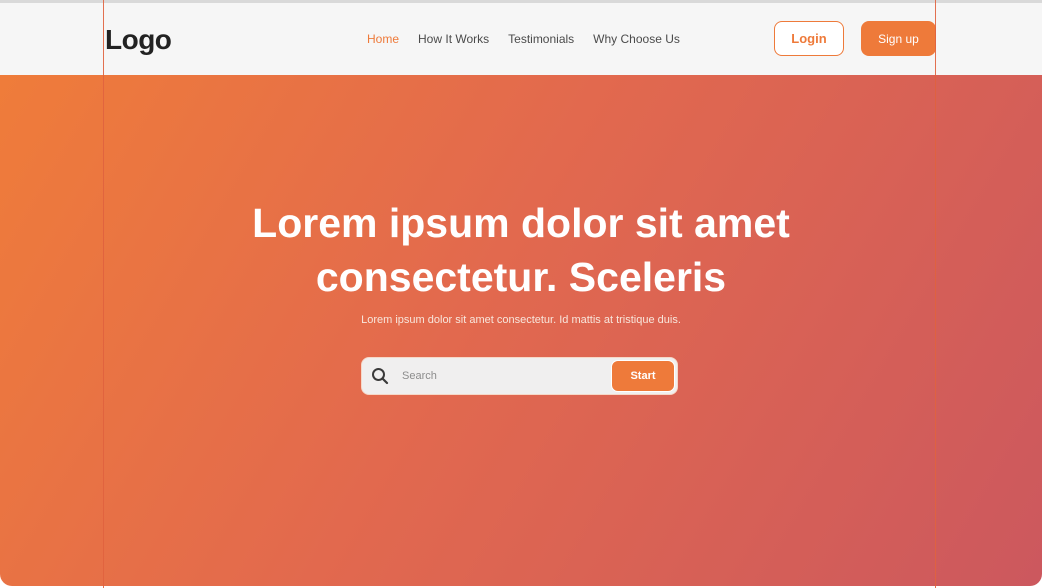  I want to click on search-icon, so click(380, 376).